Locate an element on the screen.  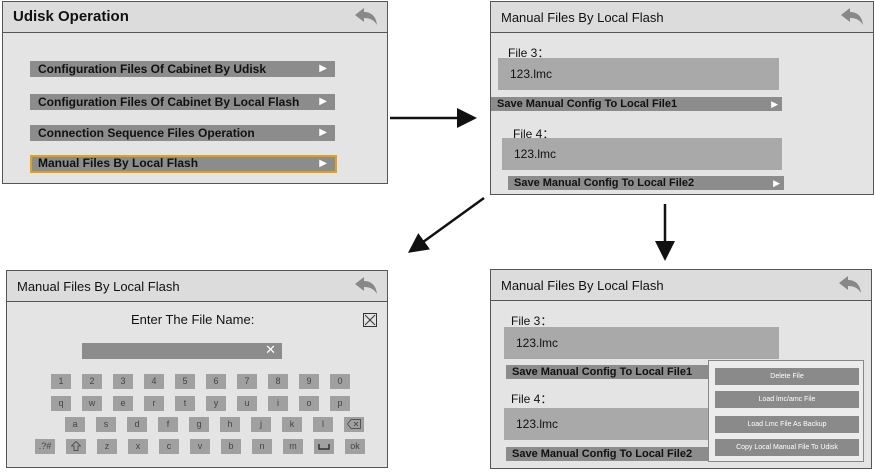
key-p: p is located at coordinates (340, 403).